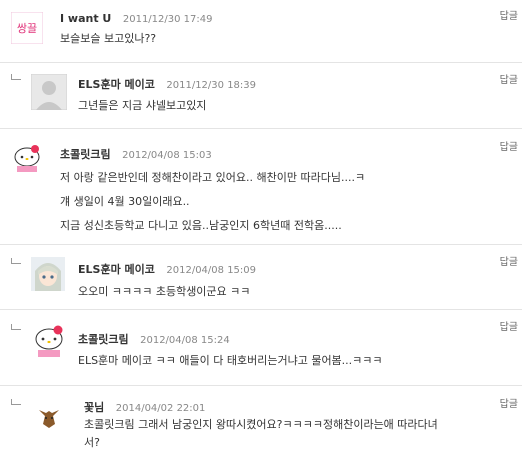  Describe the element at coordinates (167, 155) in the screenshot. I see `comment-date: 2012/04/08 15:03` at that location.